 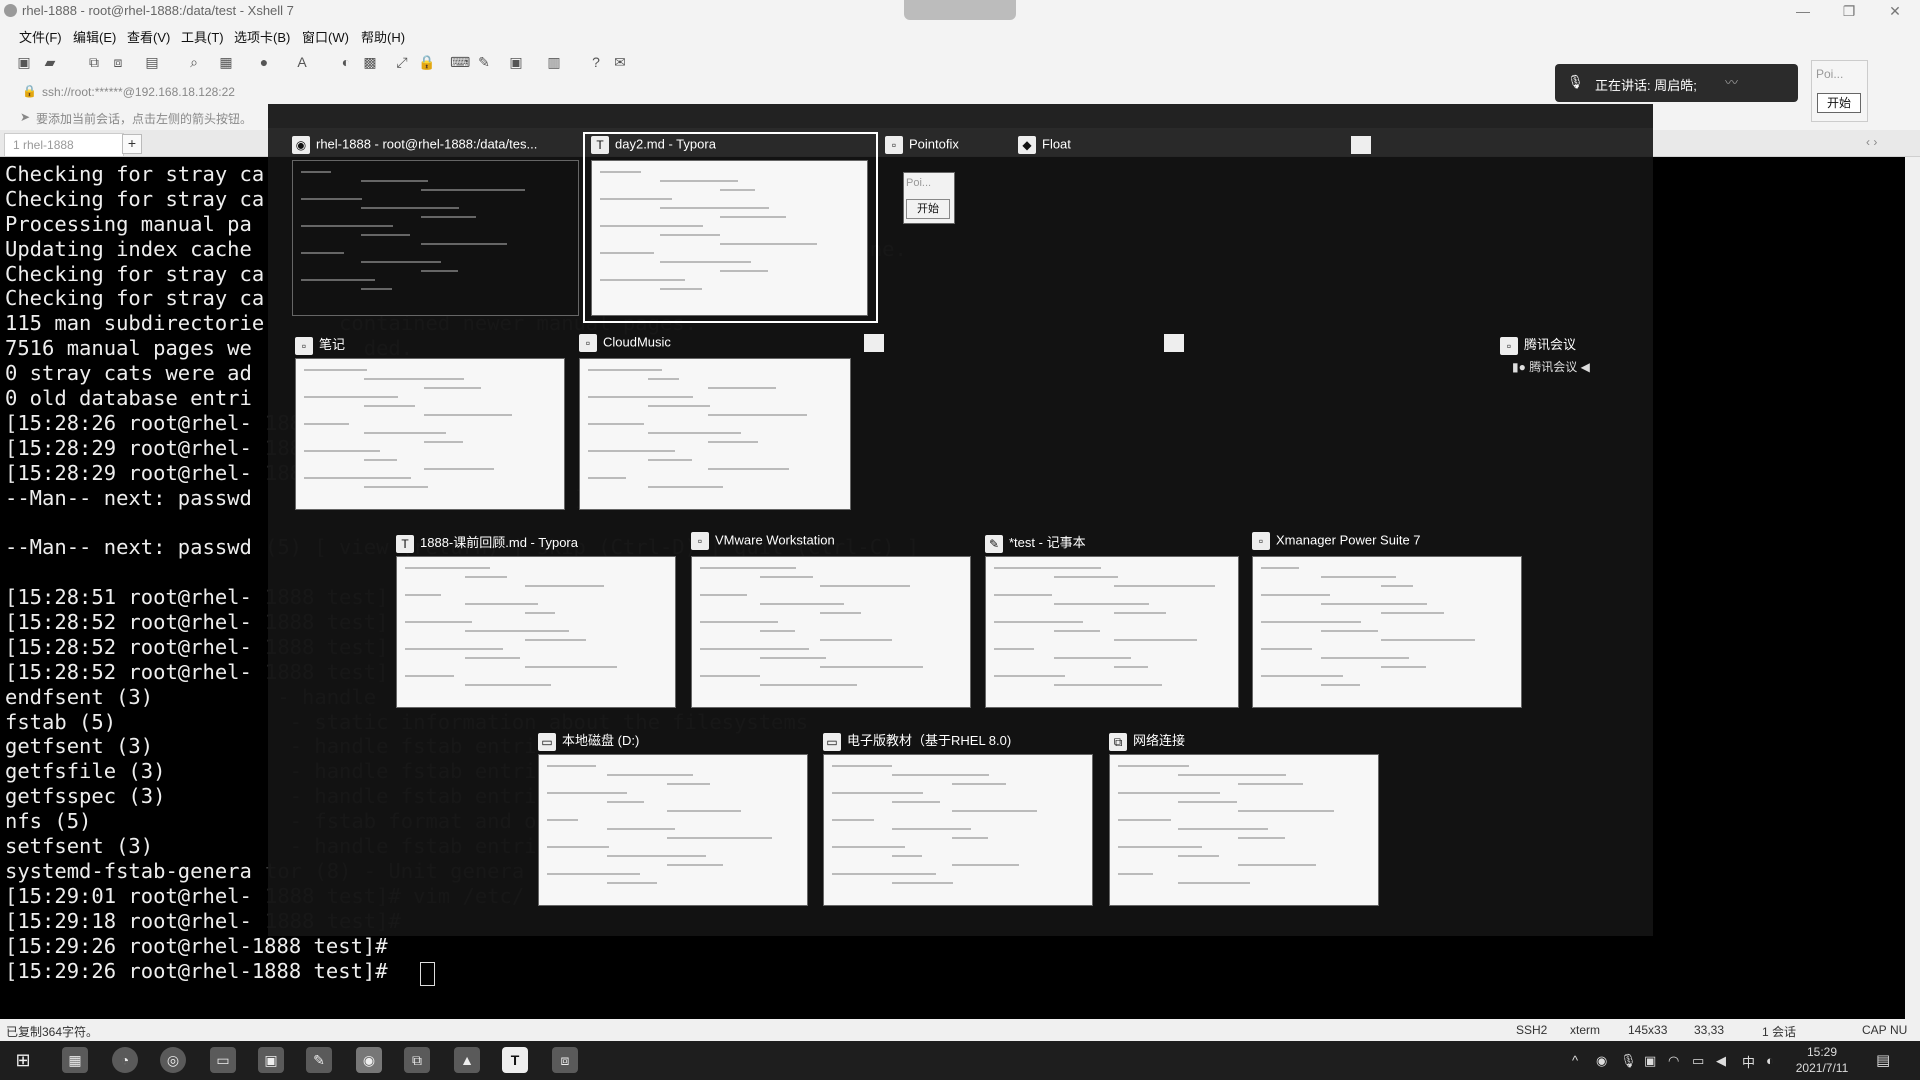 What do you see at coordinates (467, 1060) in the screenshot?
I see `photos-icon: ▲` at bounding box center [467, 1060].